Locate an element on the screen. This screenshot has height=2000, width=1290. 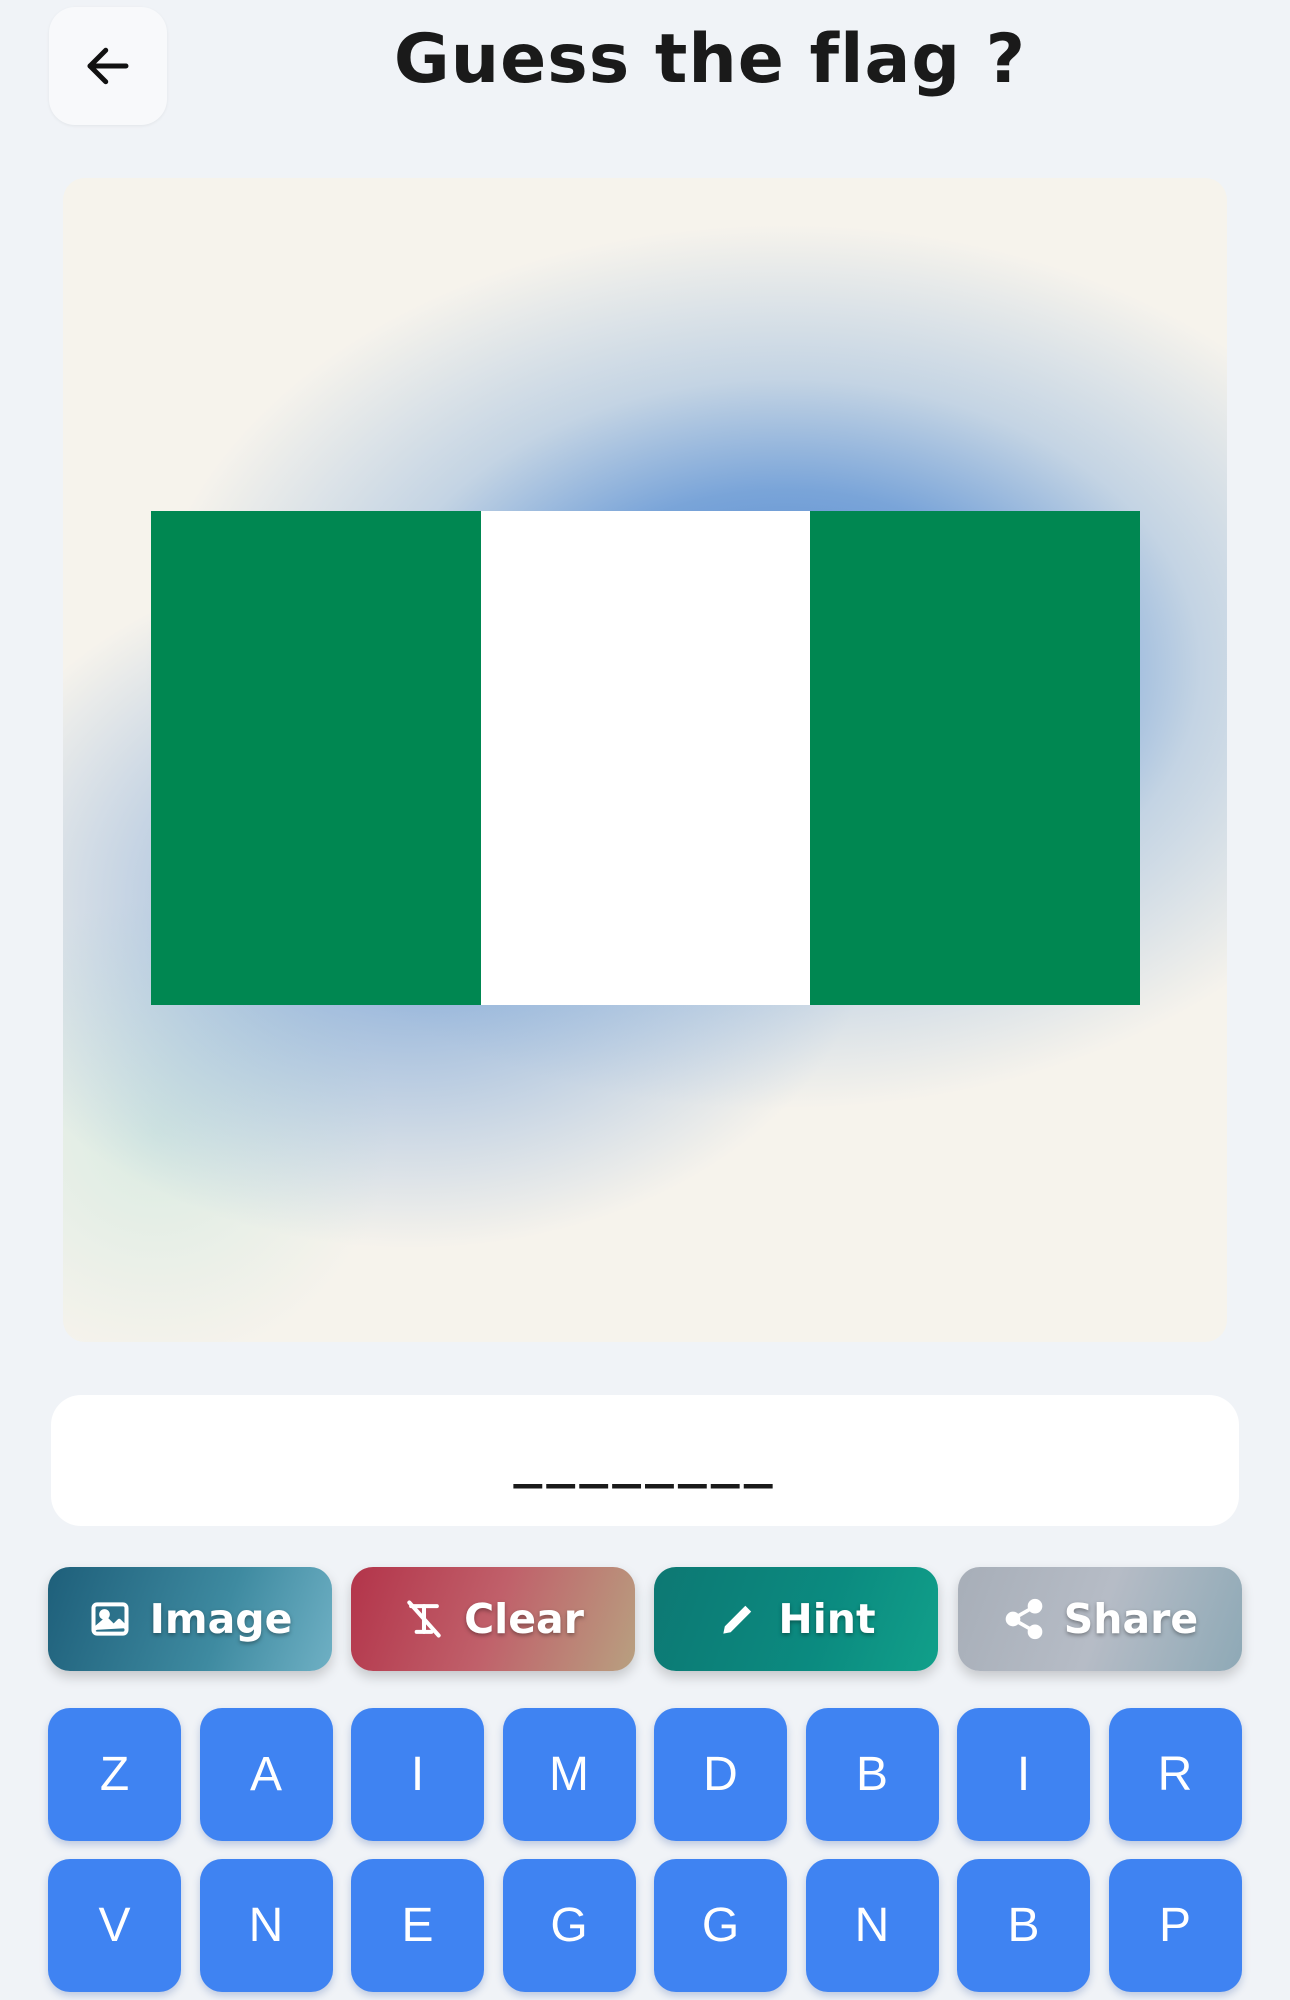
flag-band-right is located at coordinates (975, 758).